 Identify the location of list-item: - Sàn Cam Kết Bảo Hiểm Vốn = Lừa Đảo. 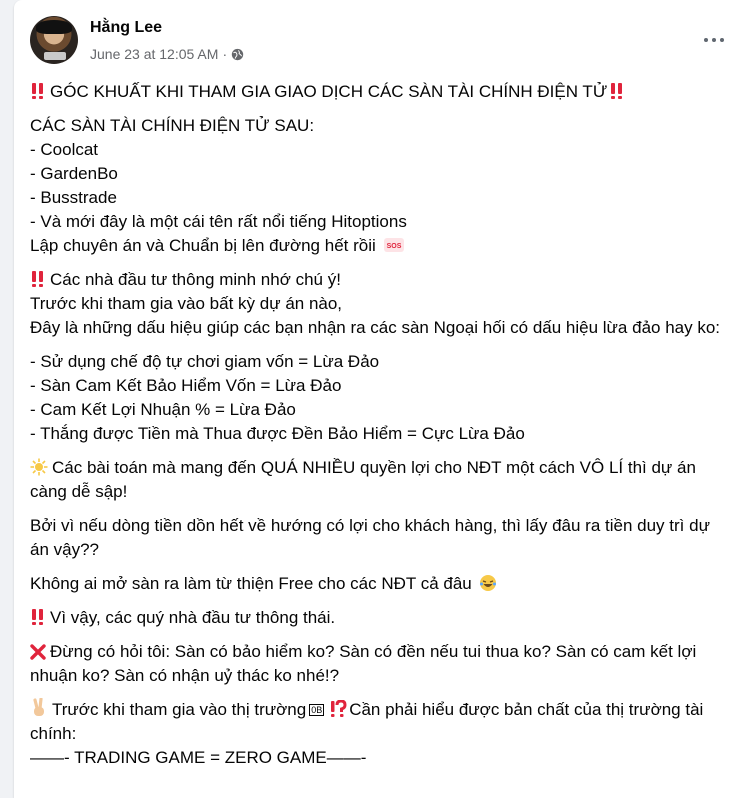
(186, 385).